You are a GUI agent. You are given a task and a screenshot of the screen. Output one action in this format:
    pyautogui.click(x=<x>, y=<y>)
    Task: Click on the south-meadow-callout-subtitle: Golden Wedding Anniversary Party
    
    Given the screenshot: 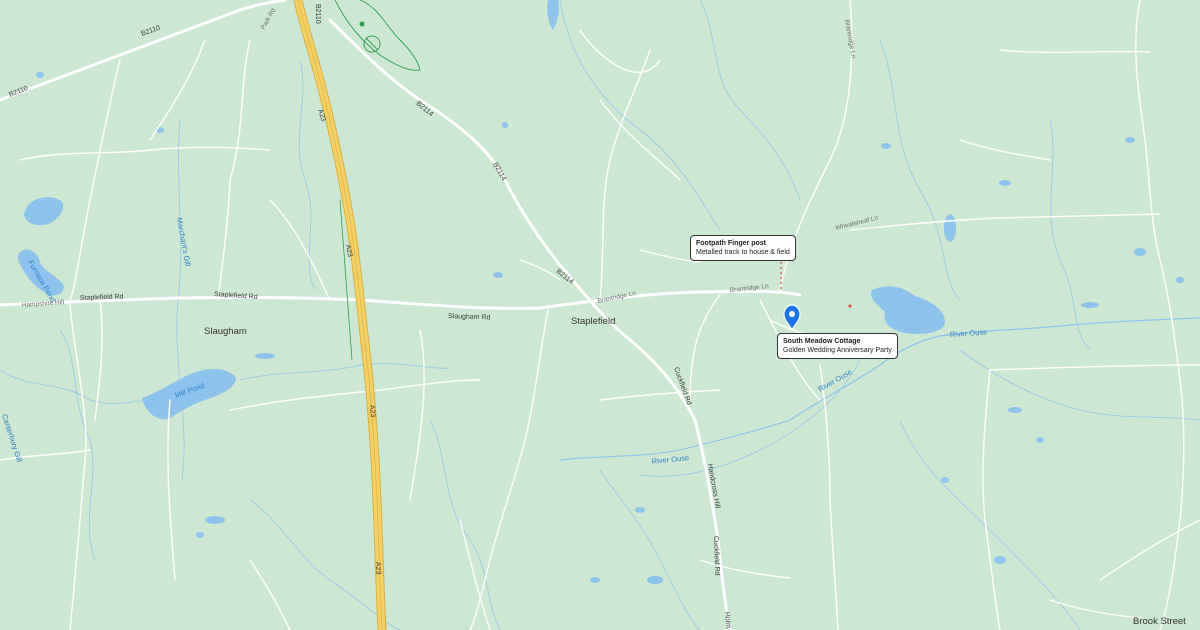 What is the action you would take?
    pyautogui.click(x=837, y=350)
    